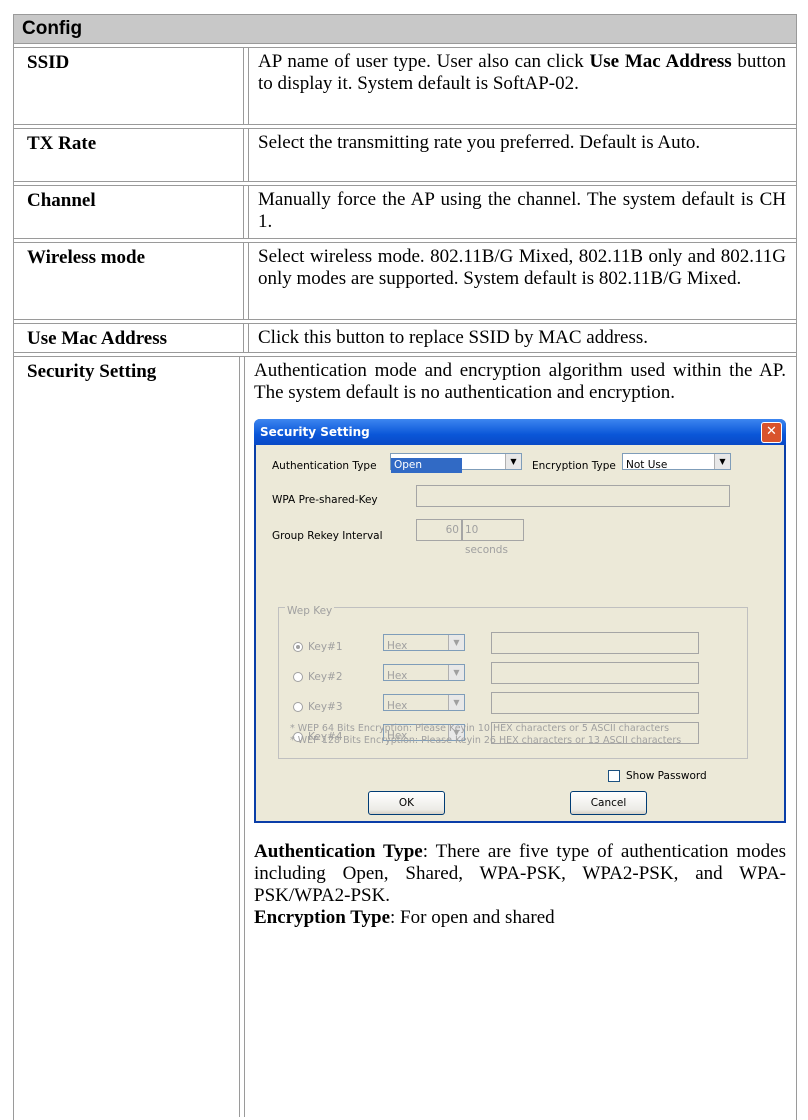  What do you see at coordinates (595, 703) in the screenshot?
I see `key3-field` at bounding box center [595, 703].